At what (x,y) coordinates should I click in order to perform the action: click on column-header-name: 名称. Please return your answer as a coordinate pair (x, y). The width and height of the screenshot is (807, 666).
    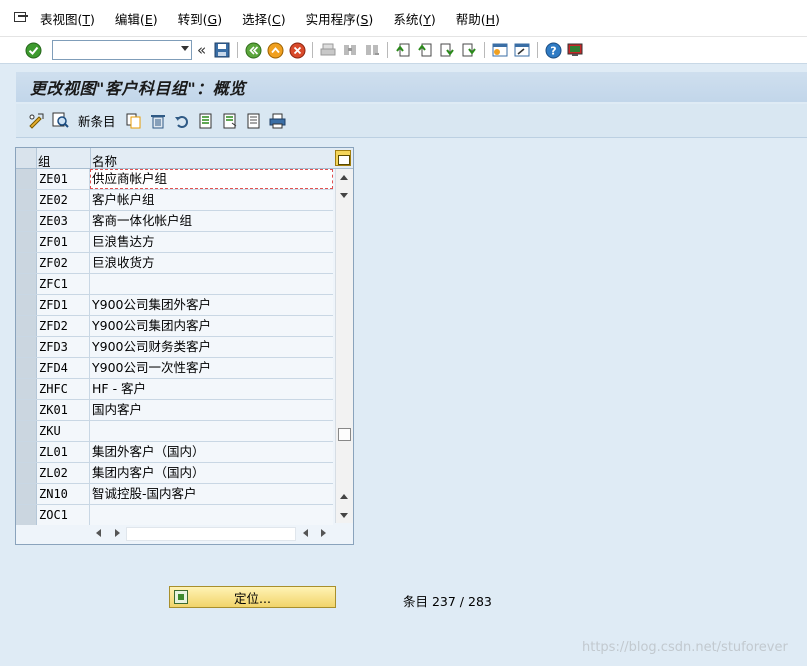
    Looking at the image, I should click on (104, 160).